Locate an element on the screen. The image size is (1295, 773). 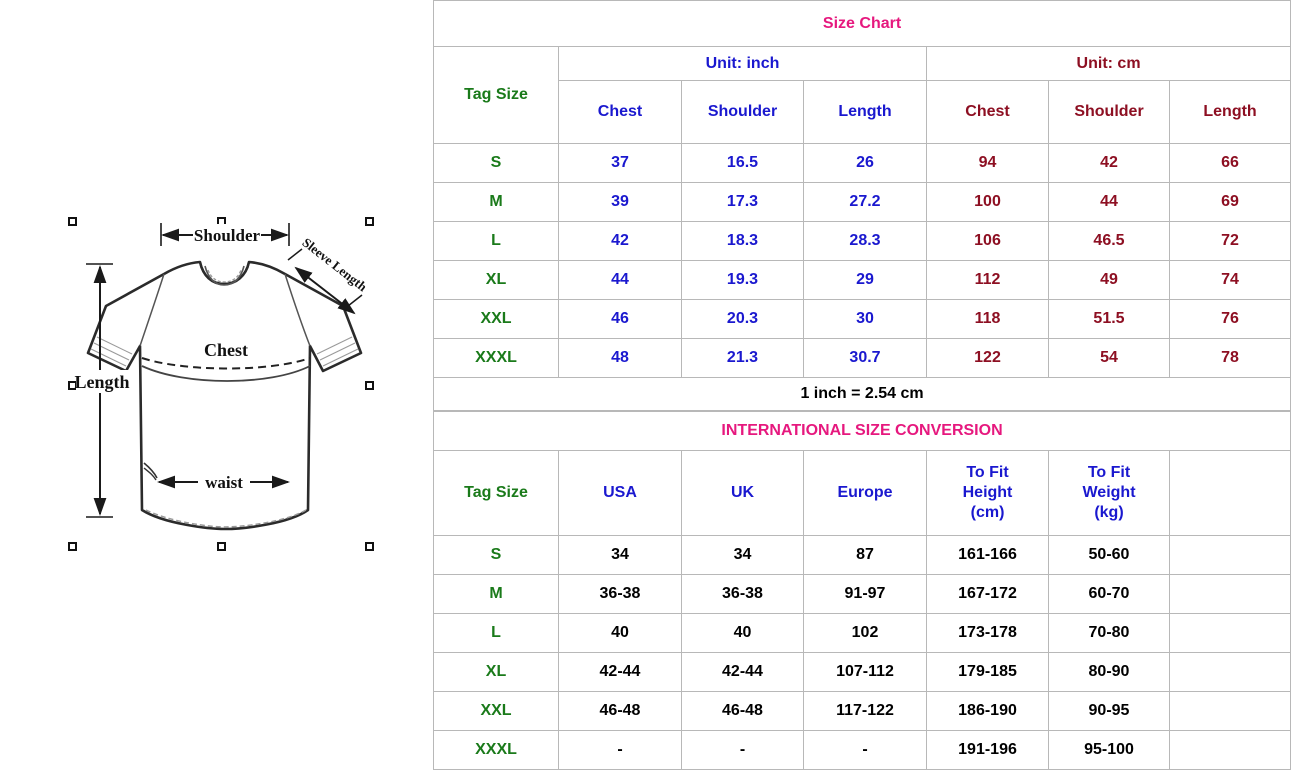
conversion-note-row: 1 inch = 2.54 cm is located at coordinates (862, 394).